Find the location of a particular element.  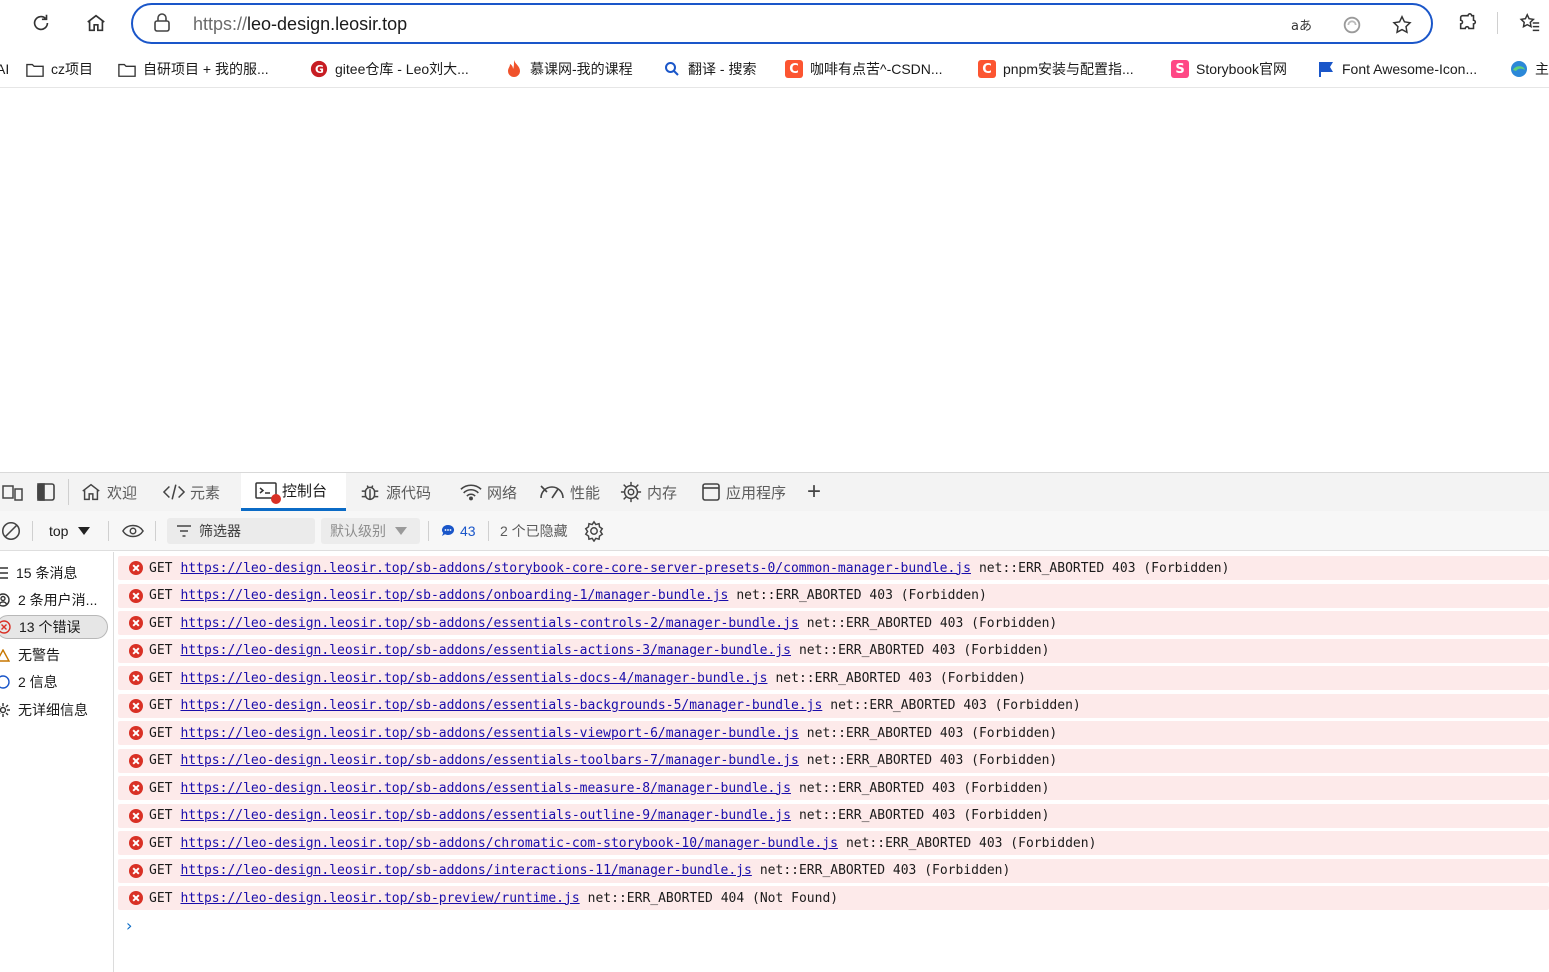

dock-side-icon is located at coordinates (46, 492).